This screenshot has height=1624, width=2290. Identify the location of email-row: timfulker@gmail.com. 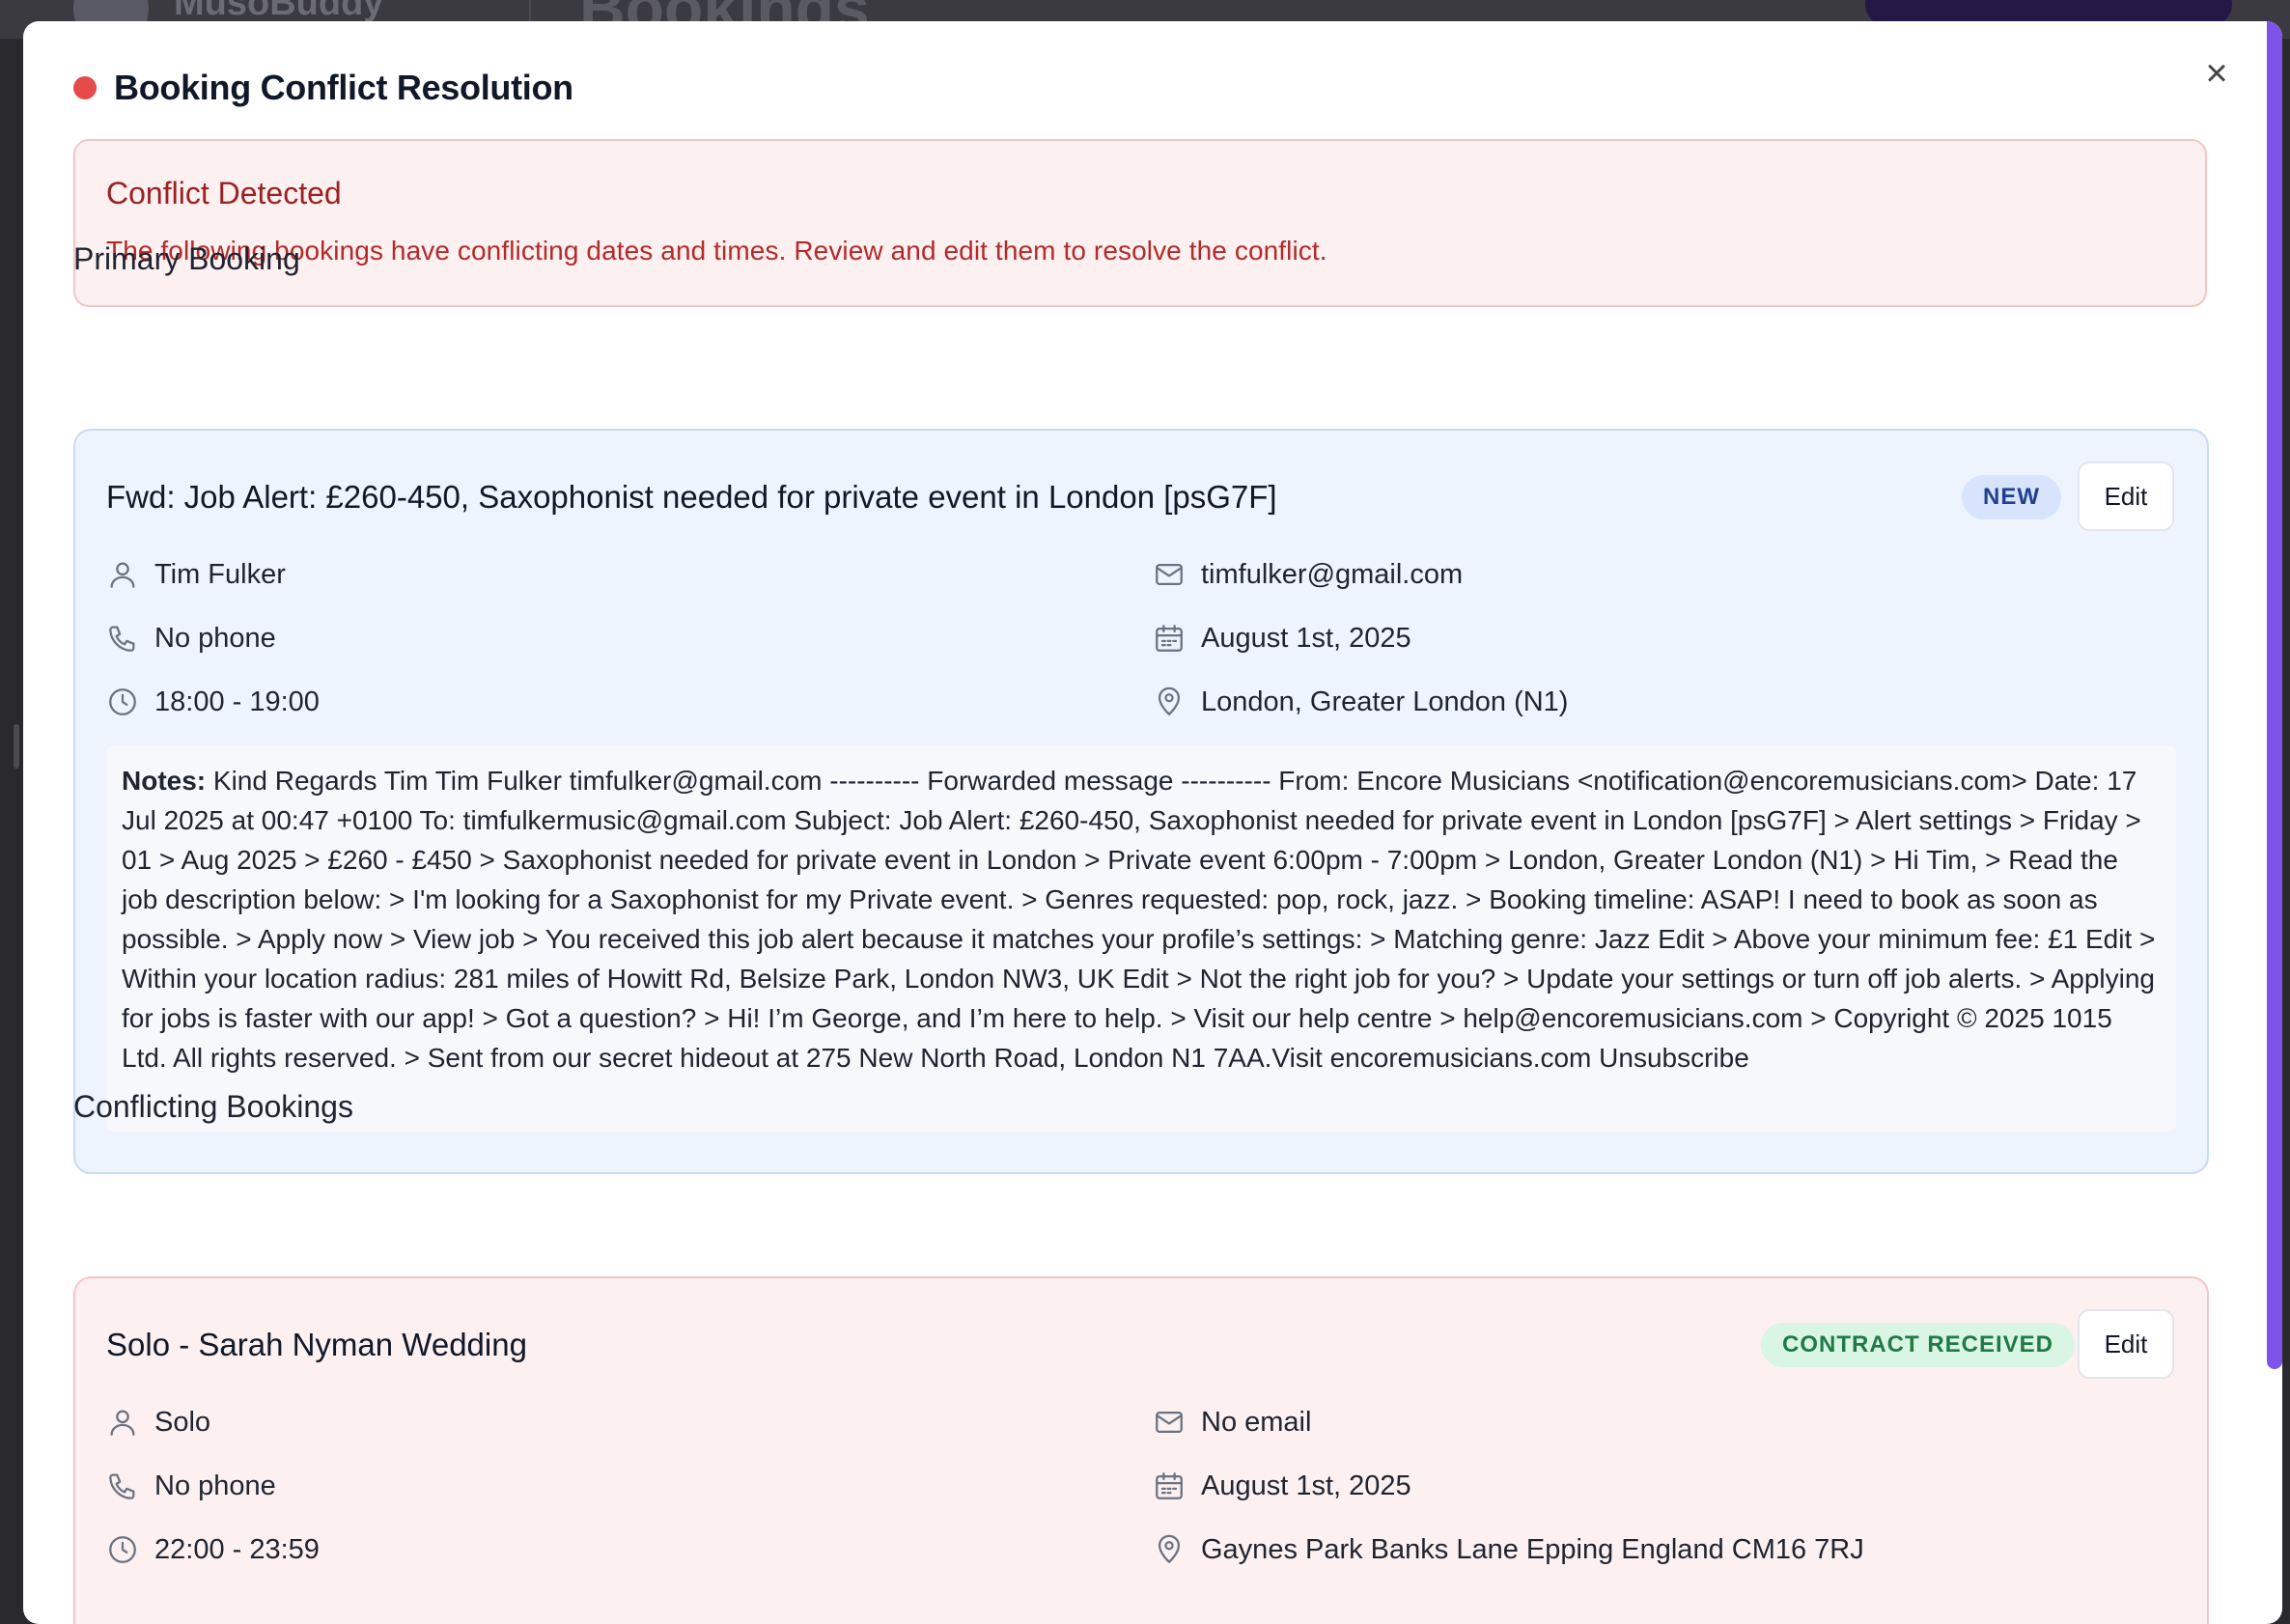
(1308, 575).